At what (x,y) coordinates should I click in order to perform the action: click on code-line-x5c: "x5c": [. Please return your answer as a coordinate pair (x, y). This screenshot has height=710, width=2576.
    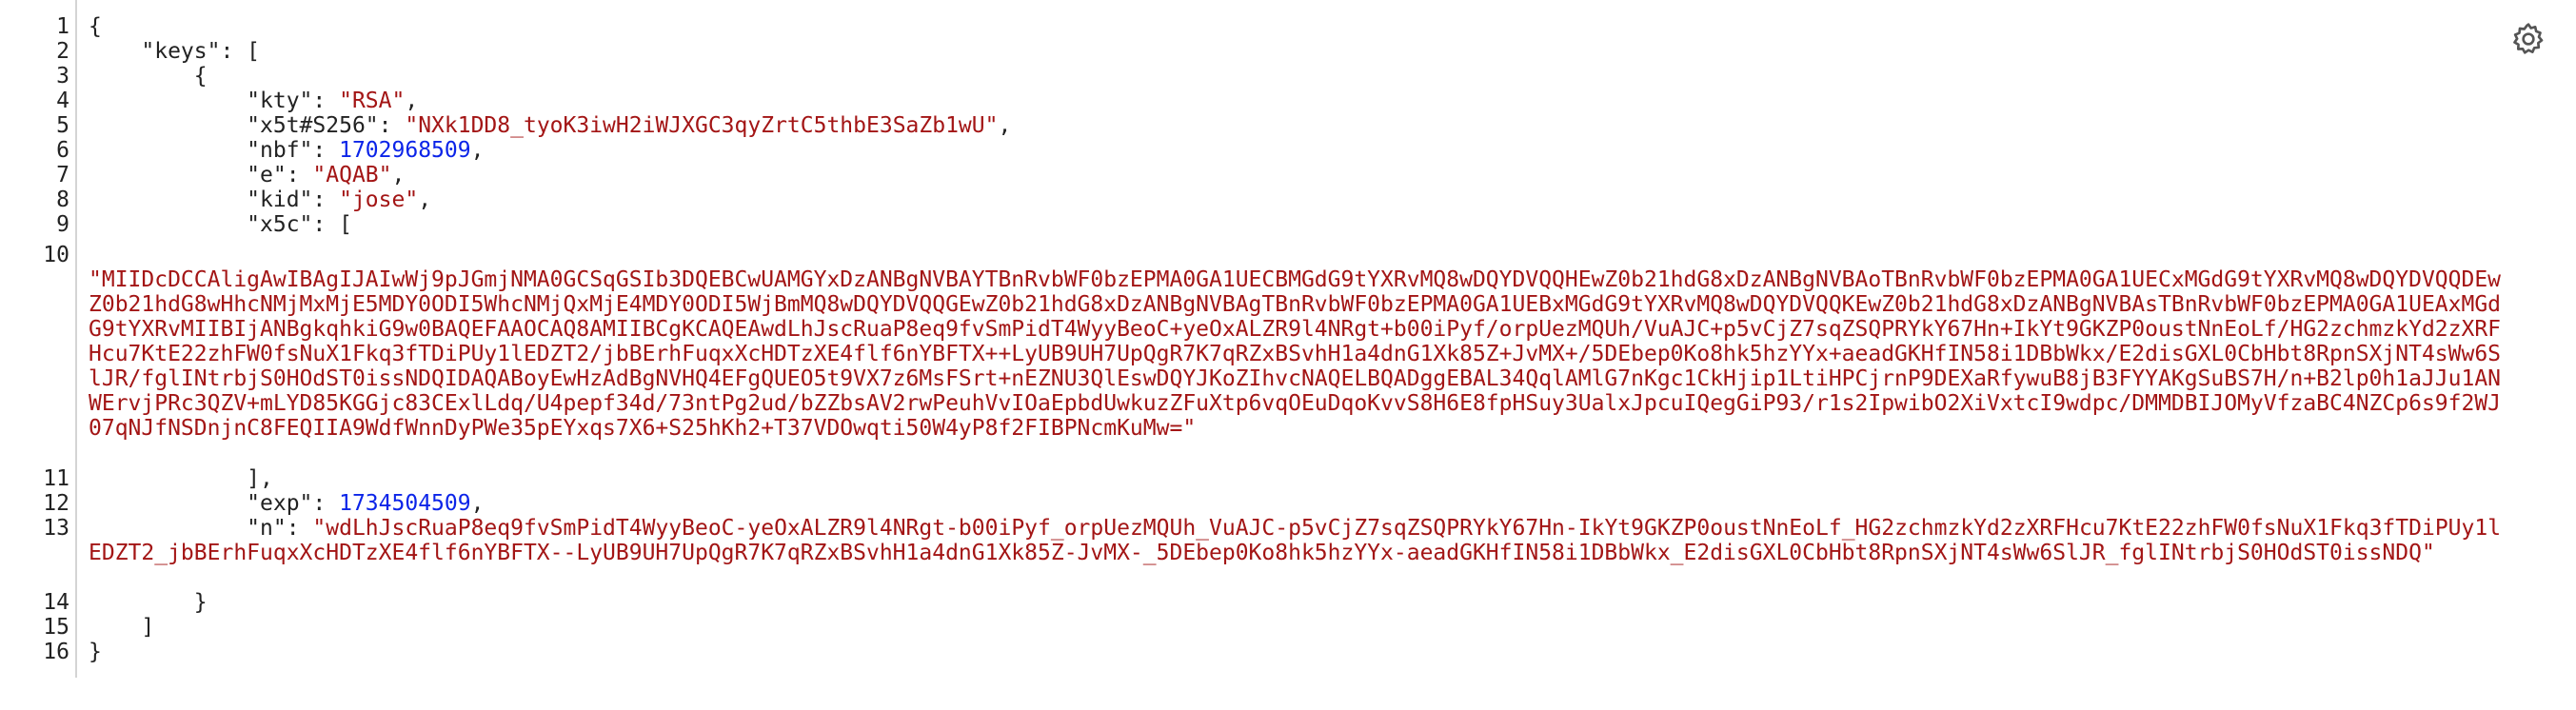
    Looking at the image, I should click on (220, 224).